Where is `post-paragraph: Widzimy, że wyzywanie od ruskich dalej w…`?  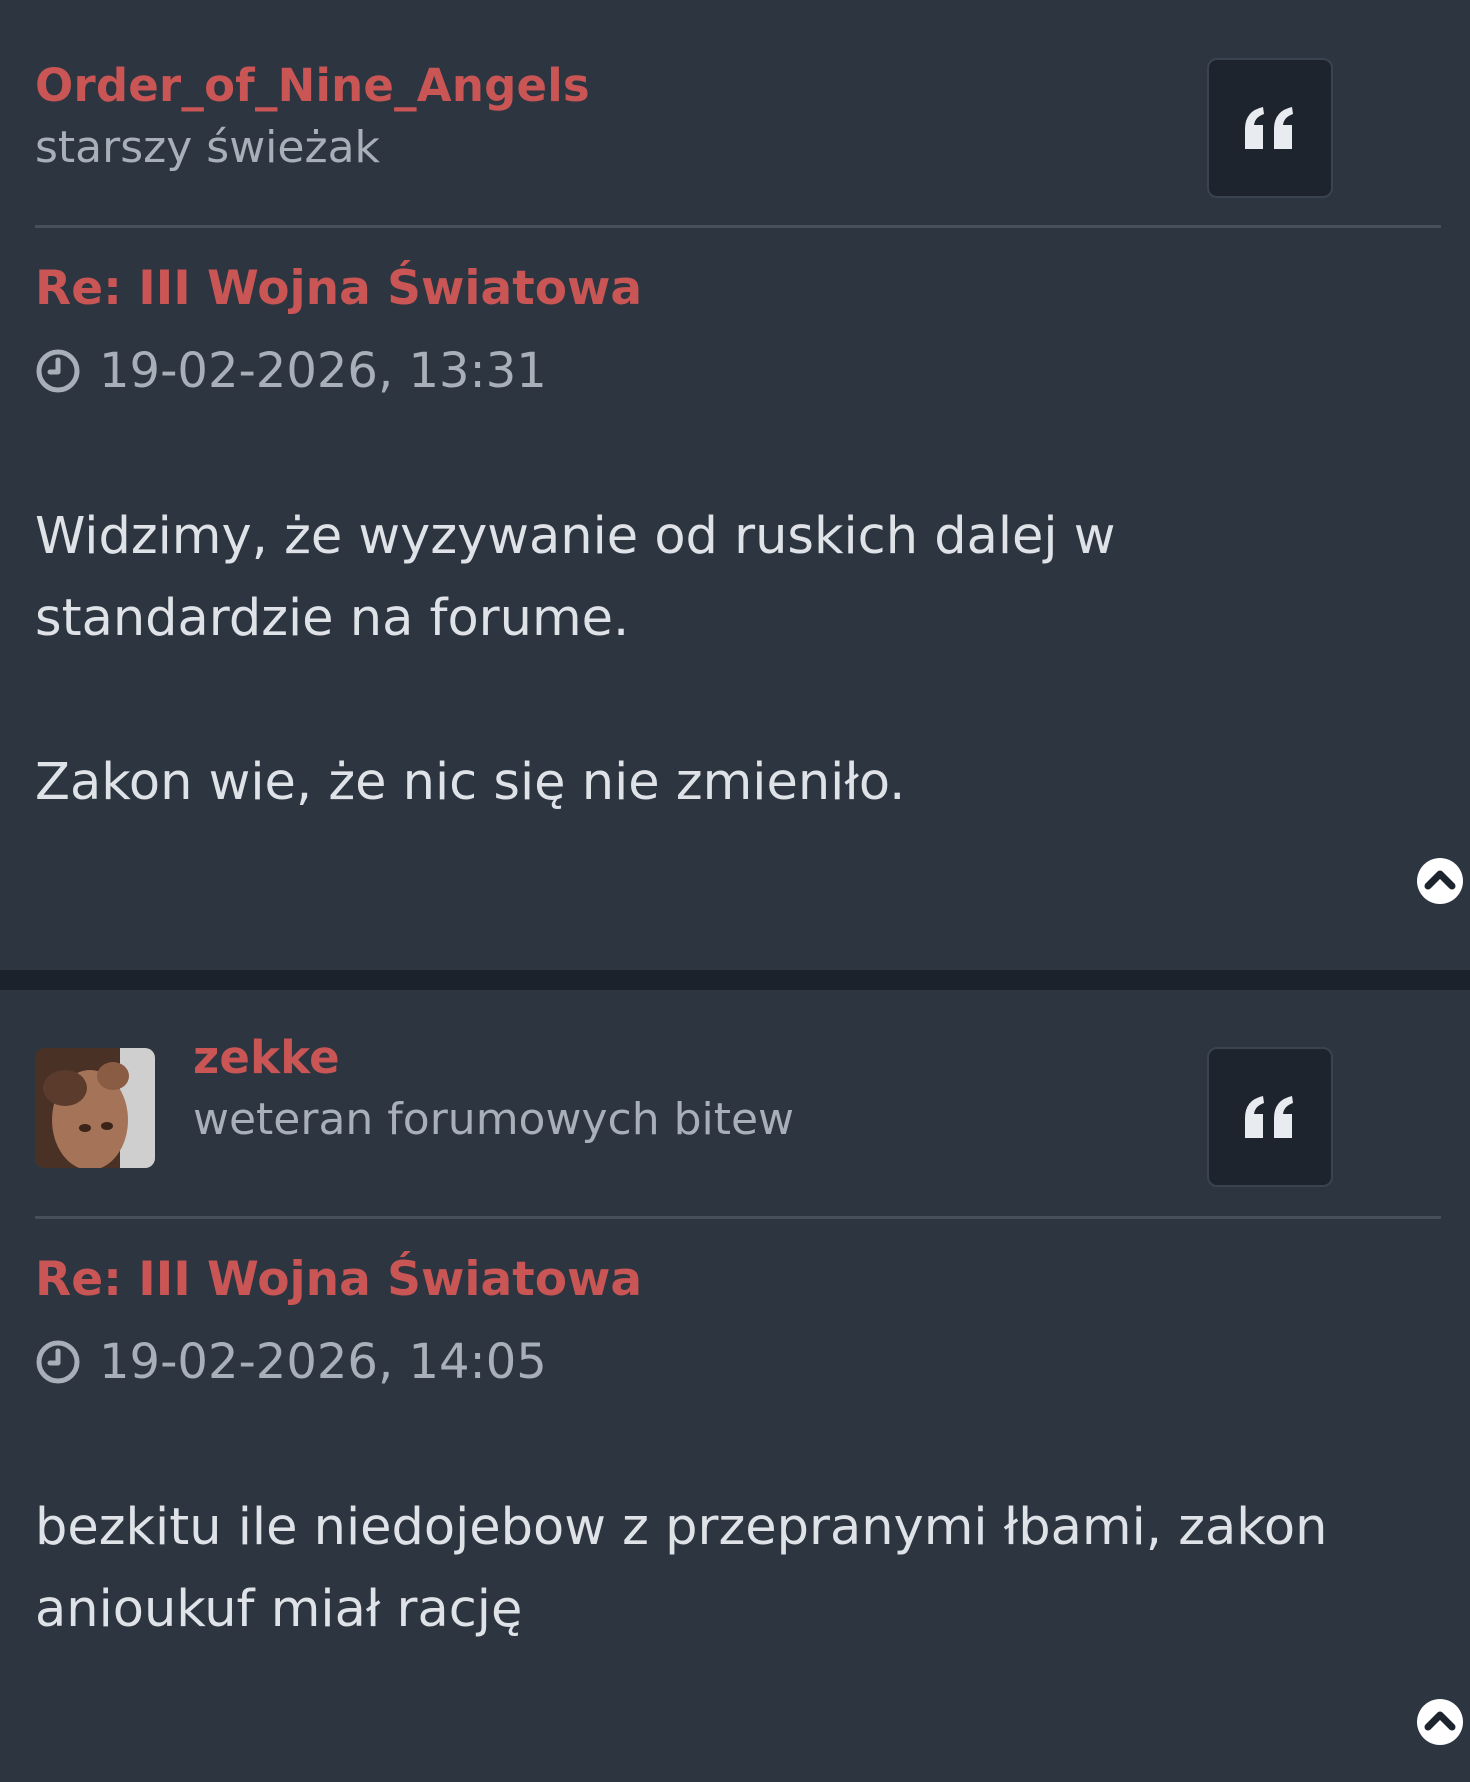
post-paragraph: Widzimy, że wyzywanie od ruskich dalej w… is located at coordinates (575, 577).